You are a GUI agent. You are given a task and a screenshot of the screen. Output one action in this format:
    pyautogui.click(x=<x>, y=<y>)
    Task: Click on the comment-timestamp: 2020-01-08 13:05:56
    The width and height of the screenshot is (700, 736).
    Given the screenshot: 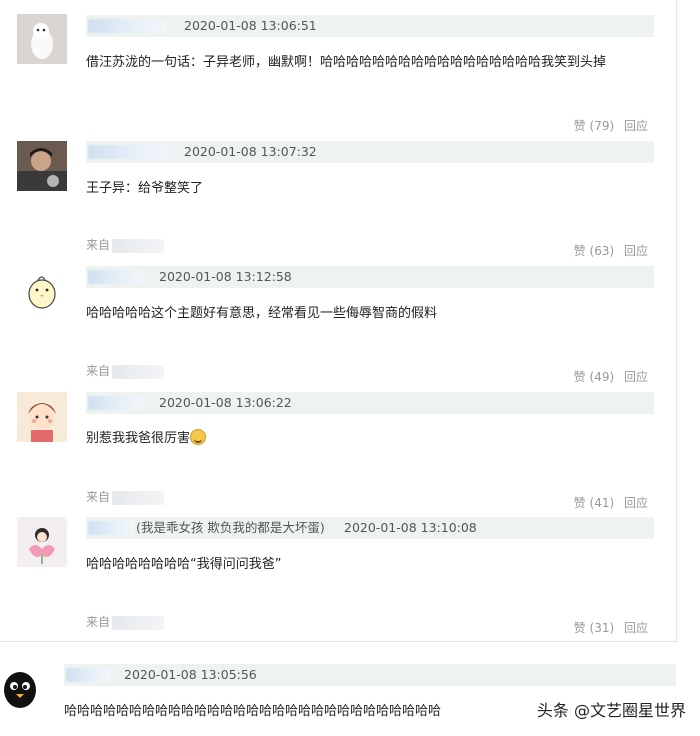 What is the action you would take?
    pyautogui.click(x=190, y=674)
    